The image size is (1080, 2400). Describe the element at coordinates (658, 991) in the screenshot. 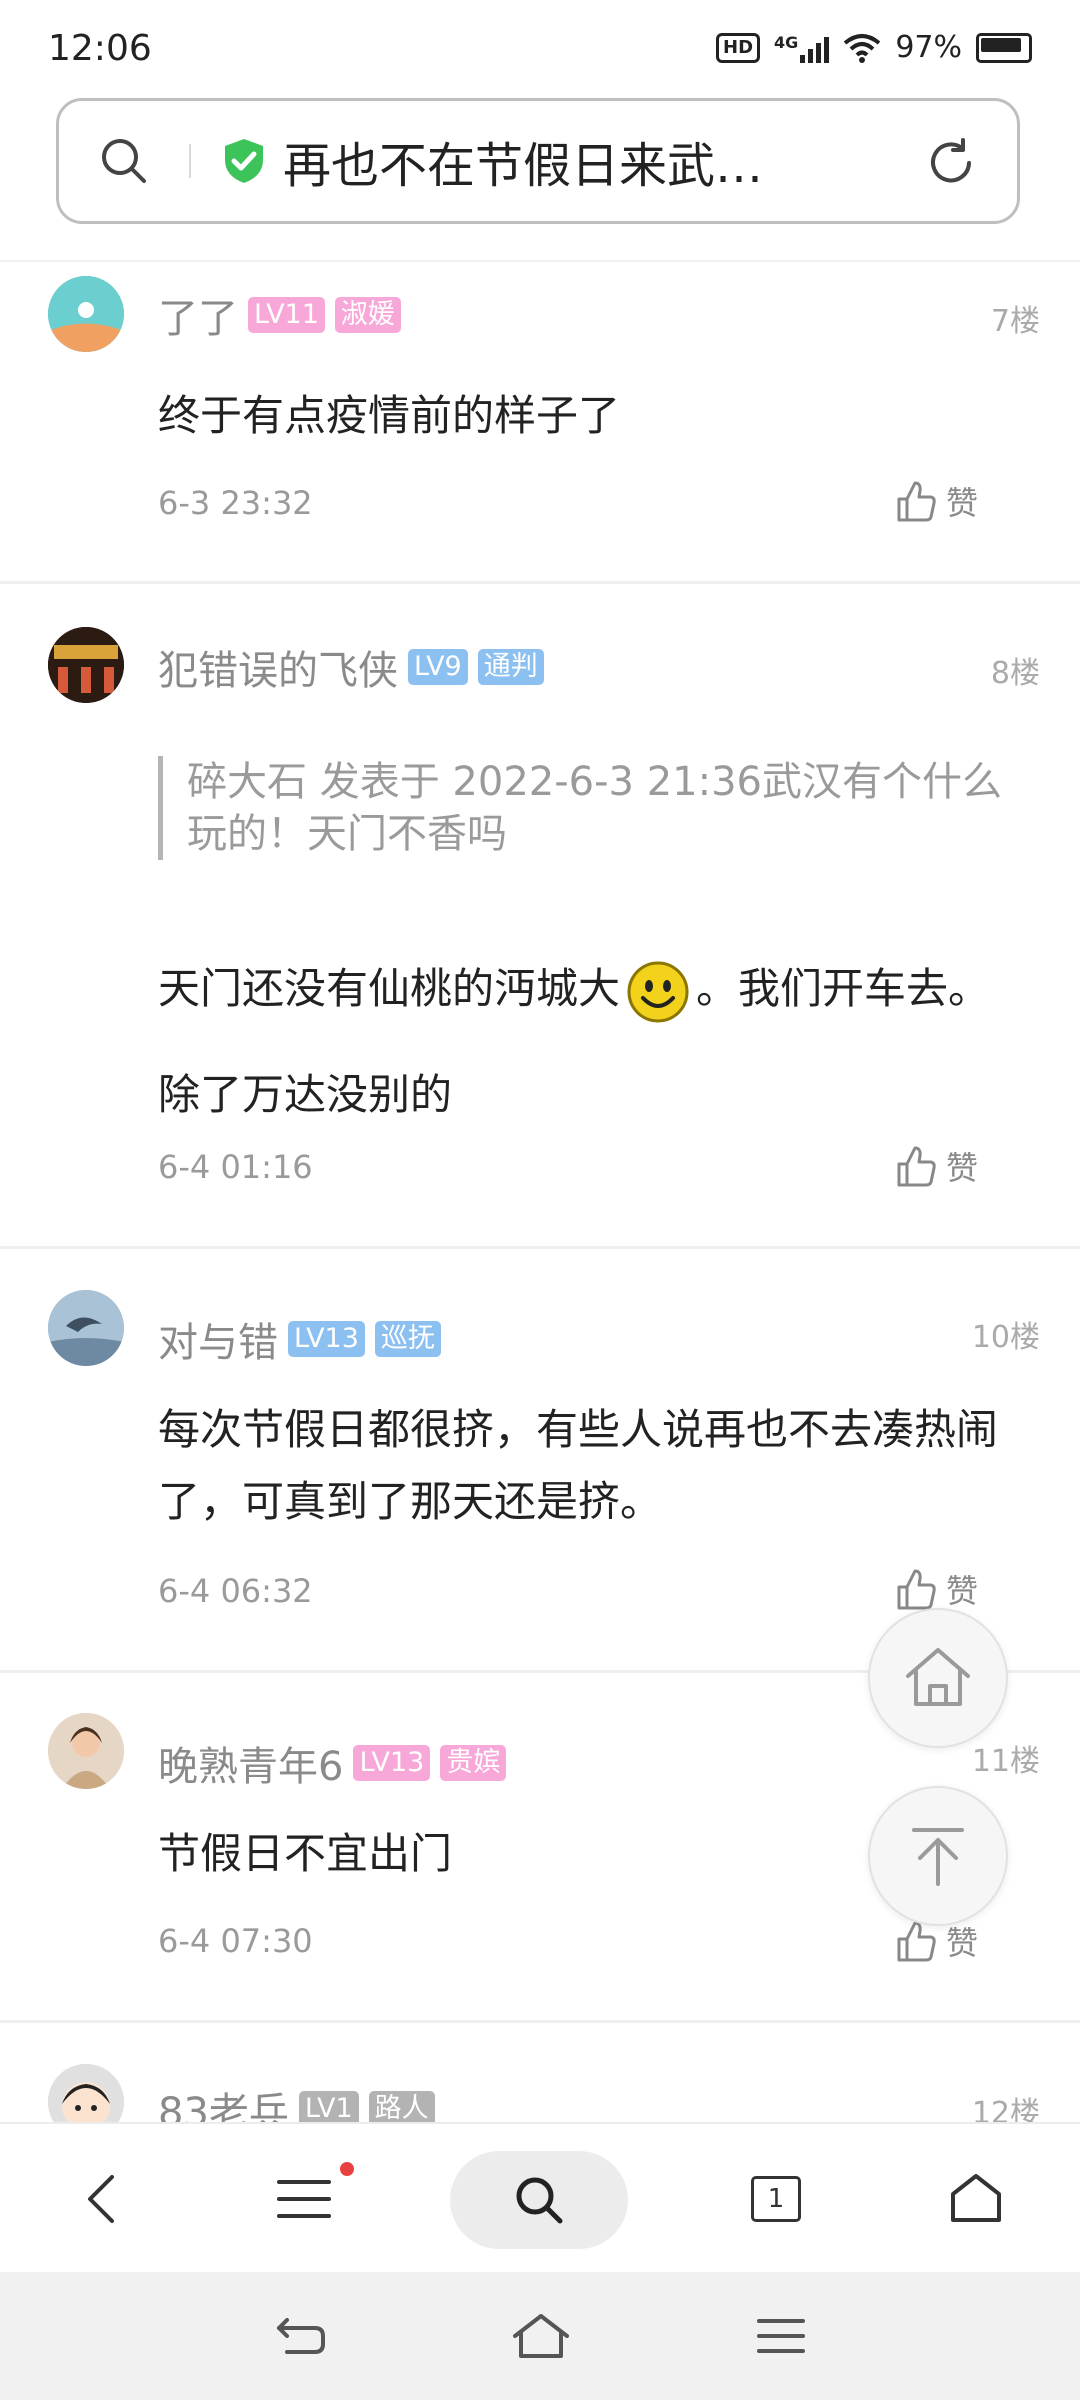

I see `smiley-emoji-icon` at that location.